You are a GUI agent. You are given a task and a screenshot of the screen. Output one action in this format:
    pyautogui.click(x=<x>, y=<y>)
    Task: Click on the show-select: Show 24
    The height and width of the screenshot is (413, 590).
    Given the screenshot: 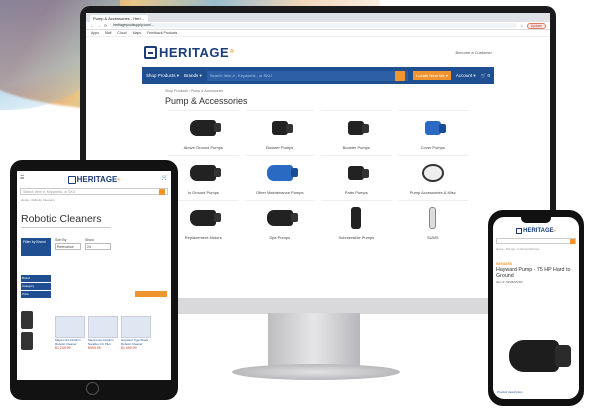 What is the action you would take?
    pyautogui.click(x=98, y=244)
    